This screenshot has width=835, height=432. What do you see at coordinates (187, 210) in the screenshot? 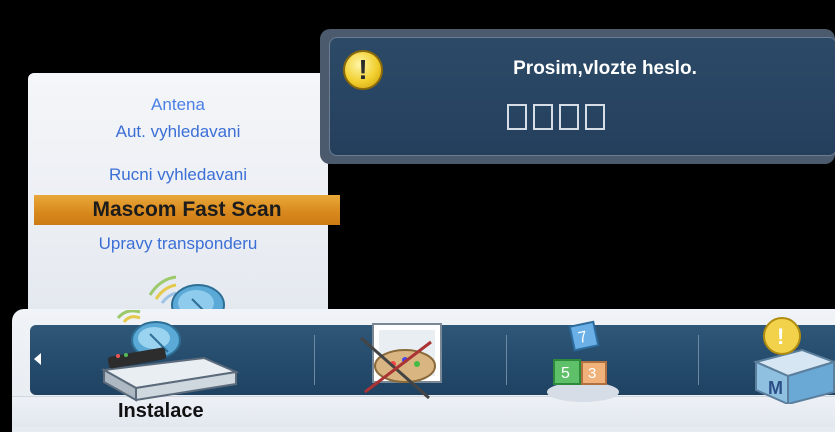
I see `menu-item-mascom-fast-scan: Mascom Fast Scan` at bounding box center [187, 210].